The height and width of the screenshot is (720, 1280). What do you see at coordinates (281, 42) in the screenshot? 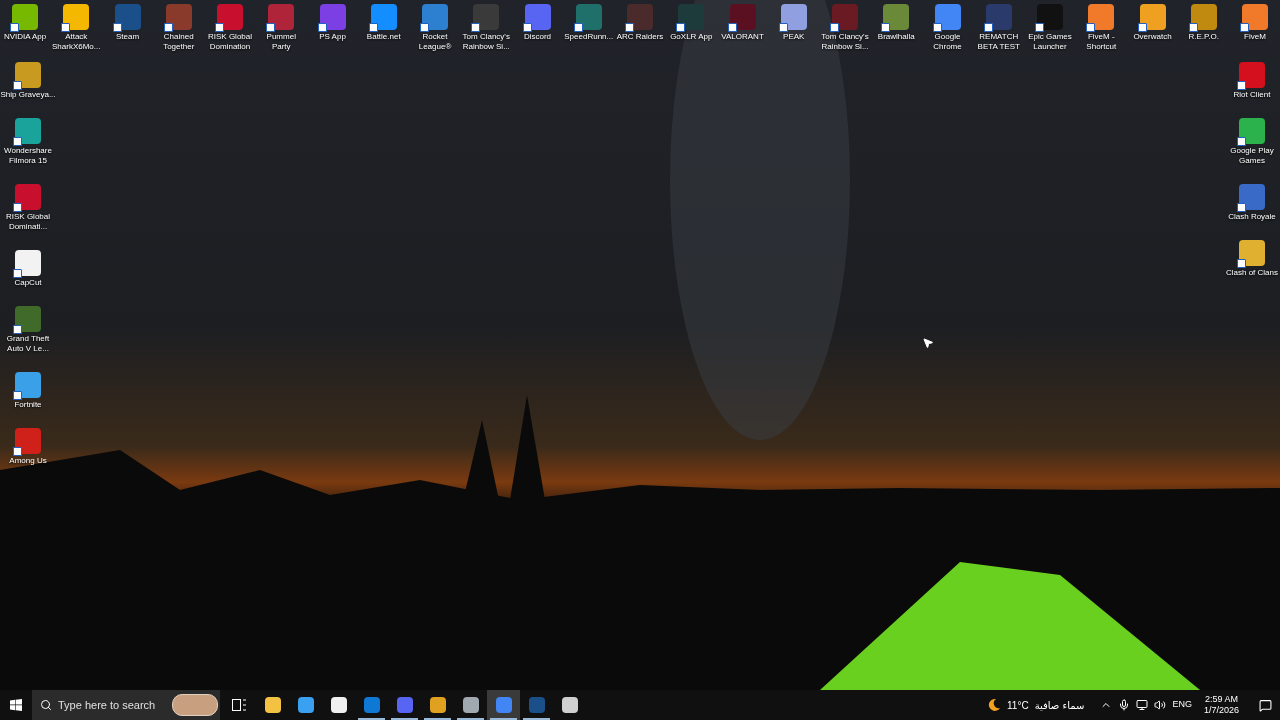
I see `shortcut-label: Pummel Party` at bounding box center [281, 42].